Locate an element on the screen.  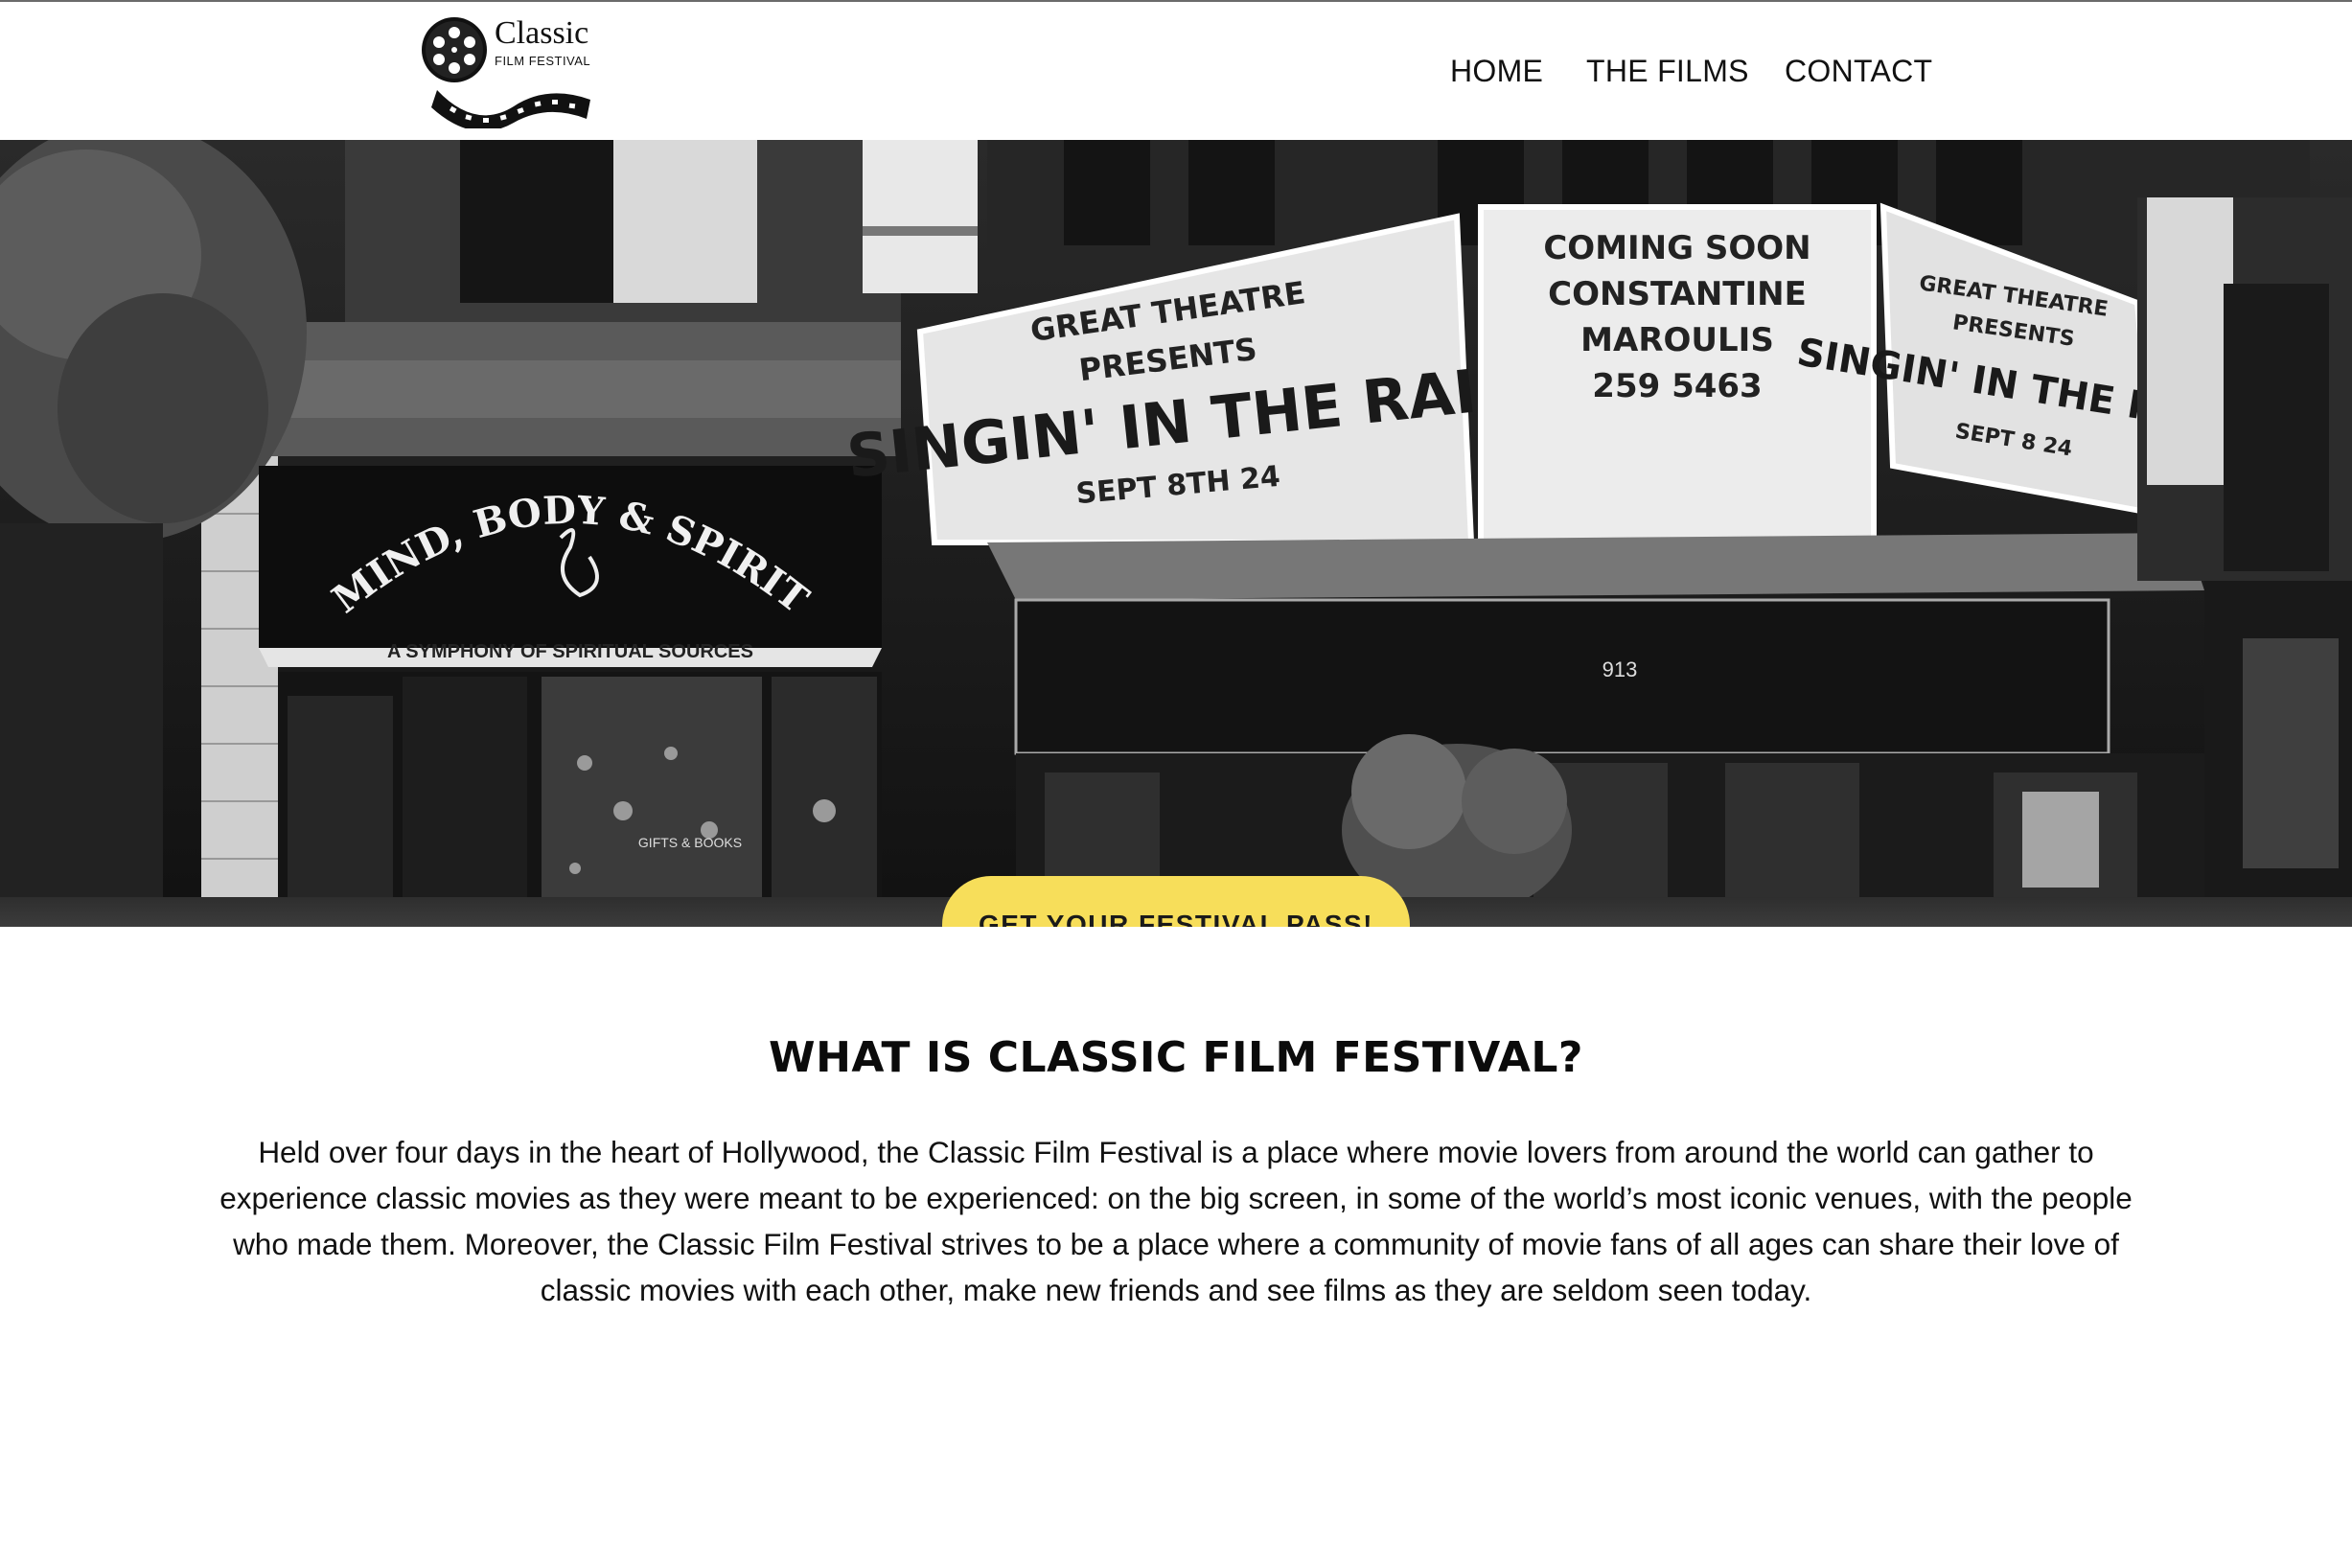
marquee-mid-line4: 259 5463 is located at coordinates (1677, 386).